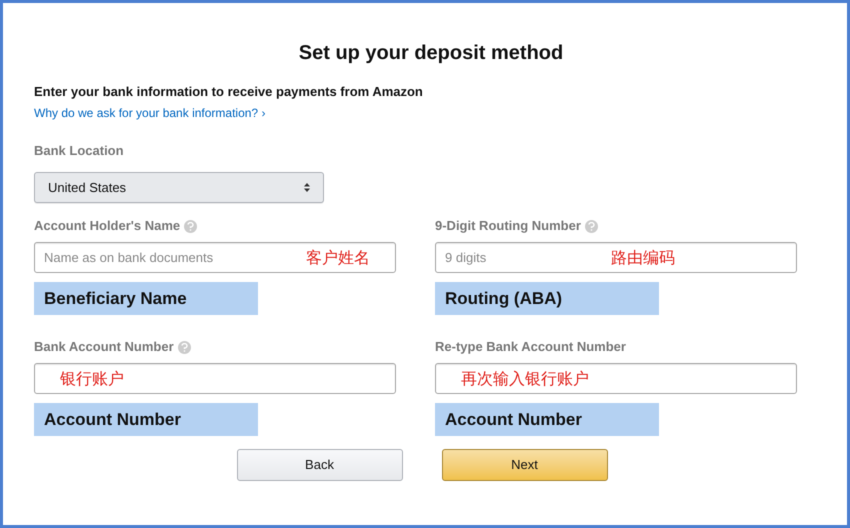 The image size is (850, 528). What do you see at coordinates (530, 347) in the screenshot?
I see `field-label: Re-type Bank Account Number` at bounding box center [530, 347].